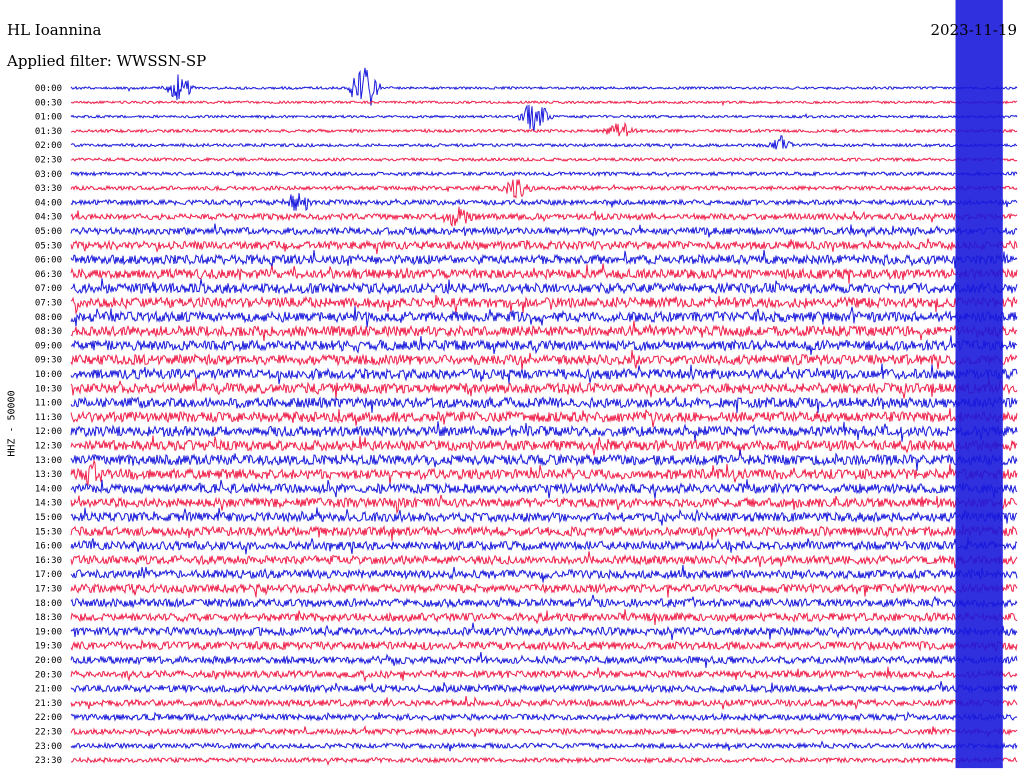 This screenshot has width=1024, height=780. I want to click on row-time-label: 21:00, so click(48, 690).